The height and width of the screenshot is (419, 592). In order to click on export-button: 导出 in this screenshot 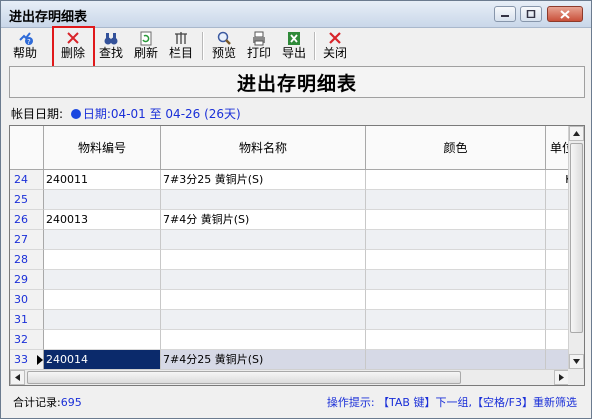, I will do `click(294, 46)`.